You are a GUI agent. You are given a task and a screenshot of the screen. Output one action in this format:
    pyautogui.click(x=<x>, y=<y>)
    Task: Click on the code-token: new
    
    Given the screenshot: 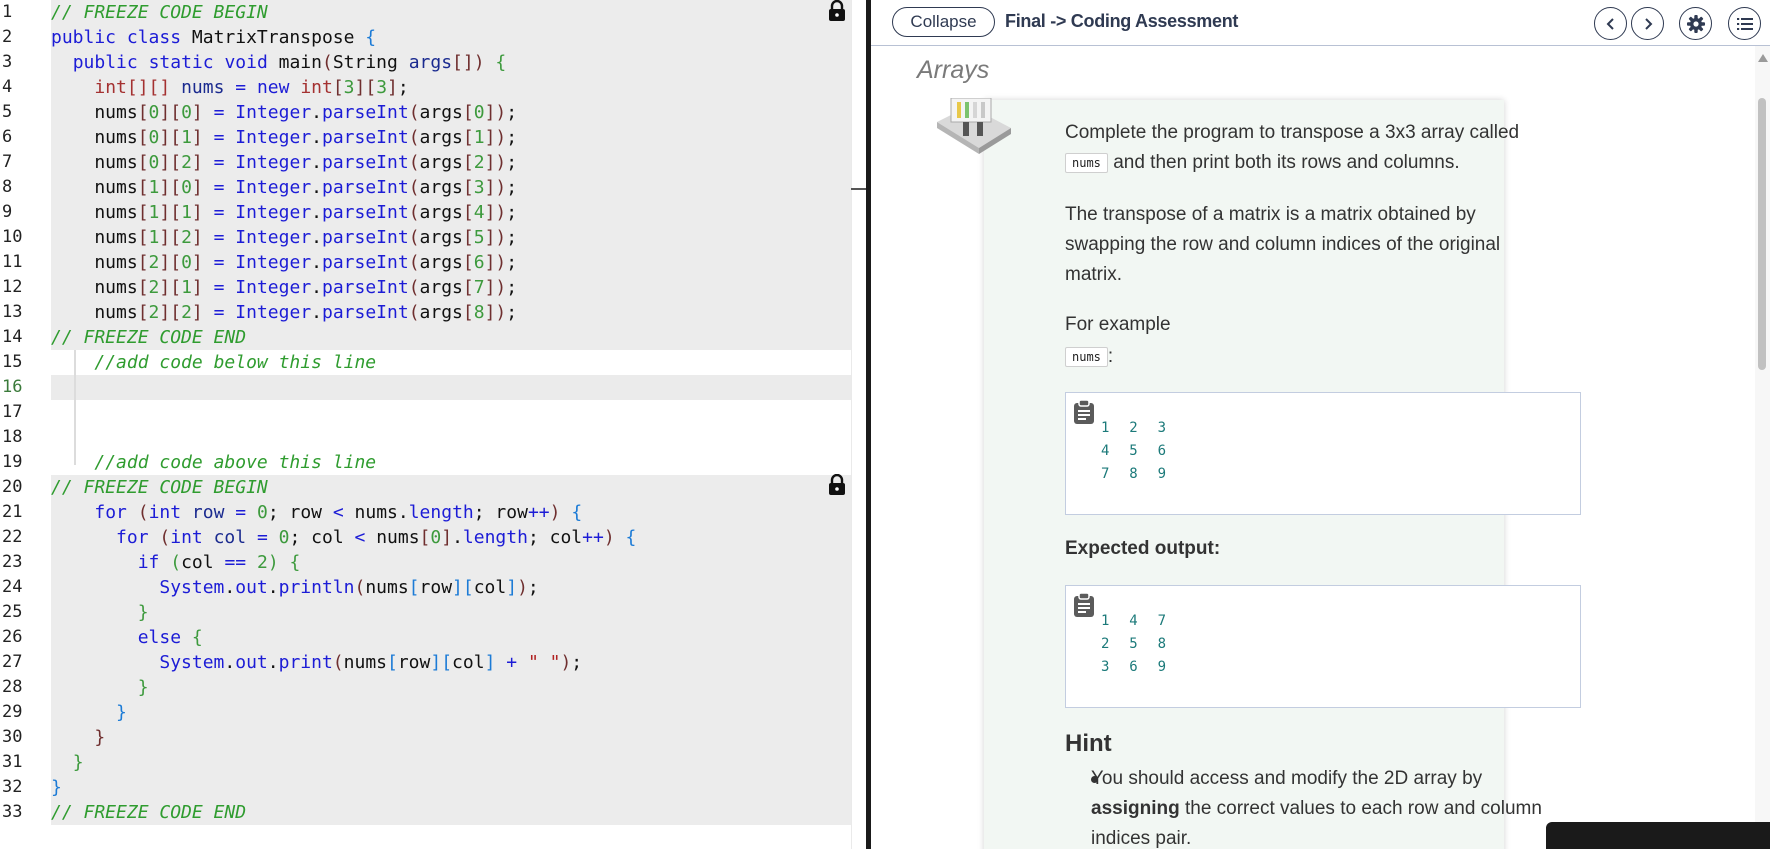 What is the action you would take?
    pyautogui.click(x=273, y=87)
    